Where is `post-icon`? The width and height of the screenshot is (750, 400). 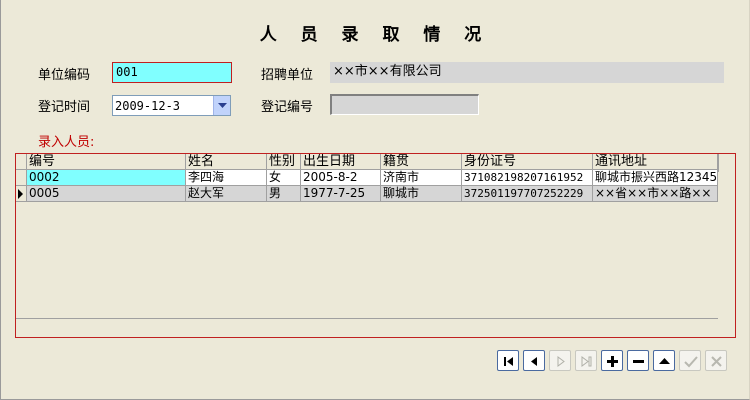 post-icon is located at coordinates (691, 362).